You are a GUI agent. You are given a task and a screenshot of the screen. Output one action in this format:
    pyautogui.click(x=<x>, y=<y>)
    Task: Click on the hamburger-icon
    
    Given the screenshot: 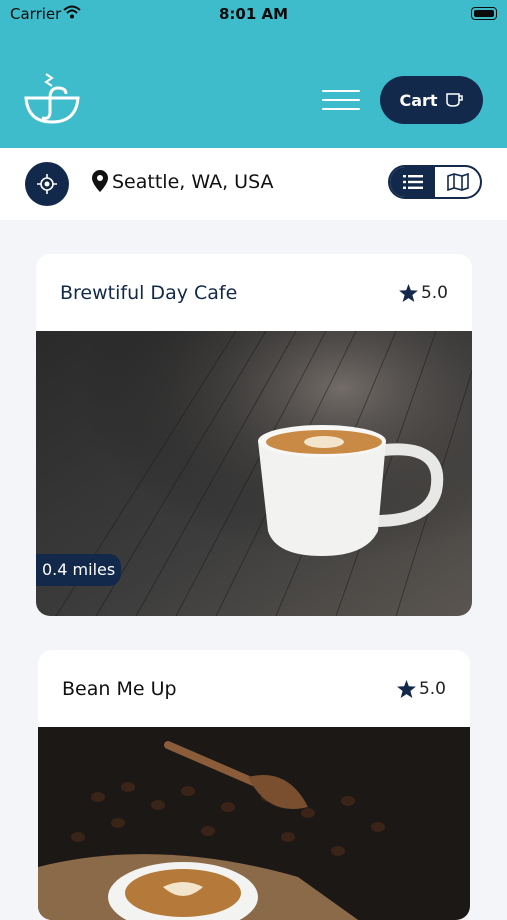 What is the action you would take?
    pyautogui.click(x=342, y=100)
    